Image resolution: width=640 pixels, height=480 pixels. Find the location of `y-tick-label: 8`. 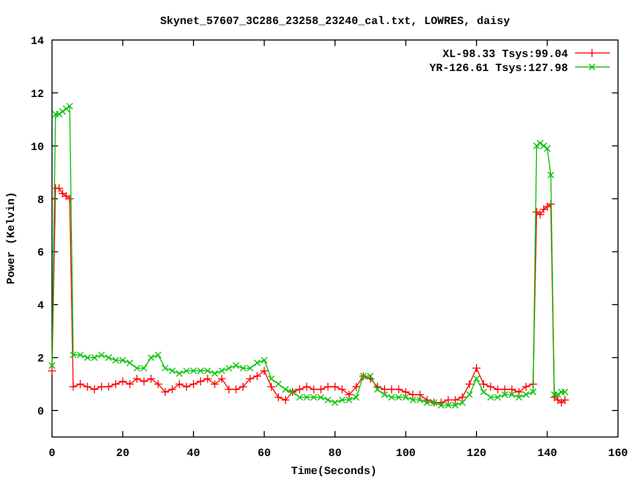

y-tick-label: 8 is located at coordinates (40, 200).